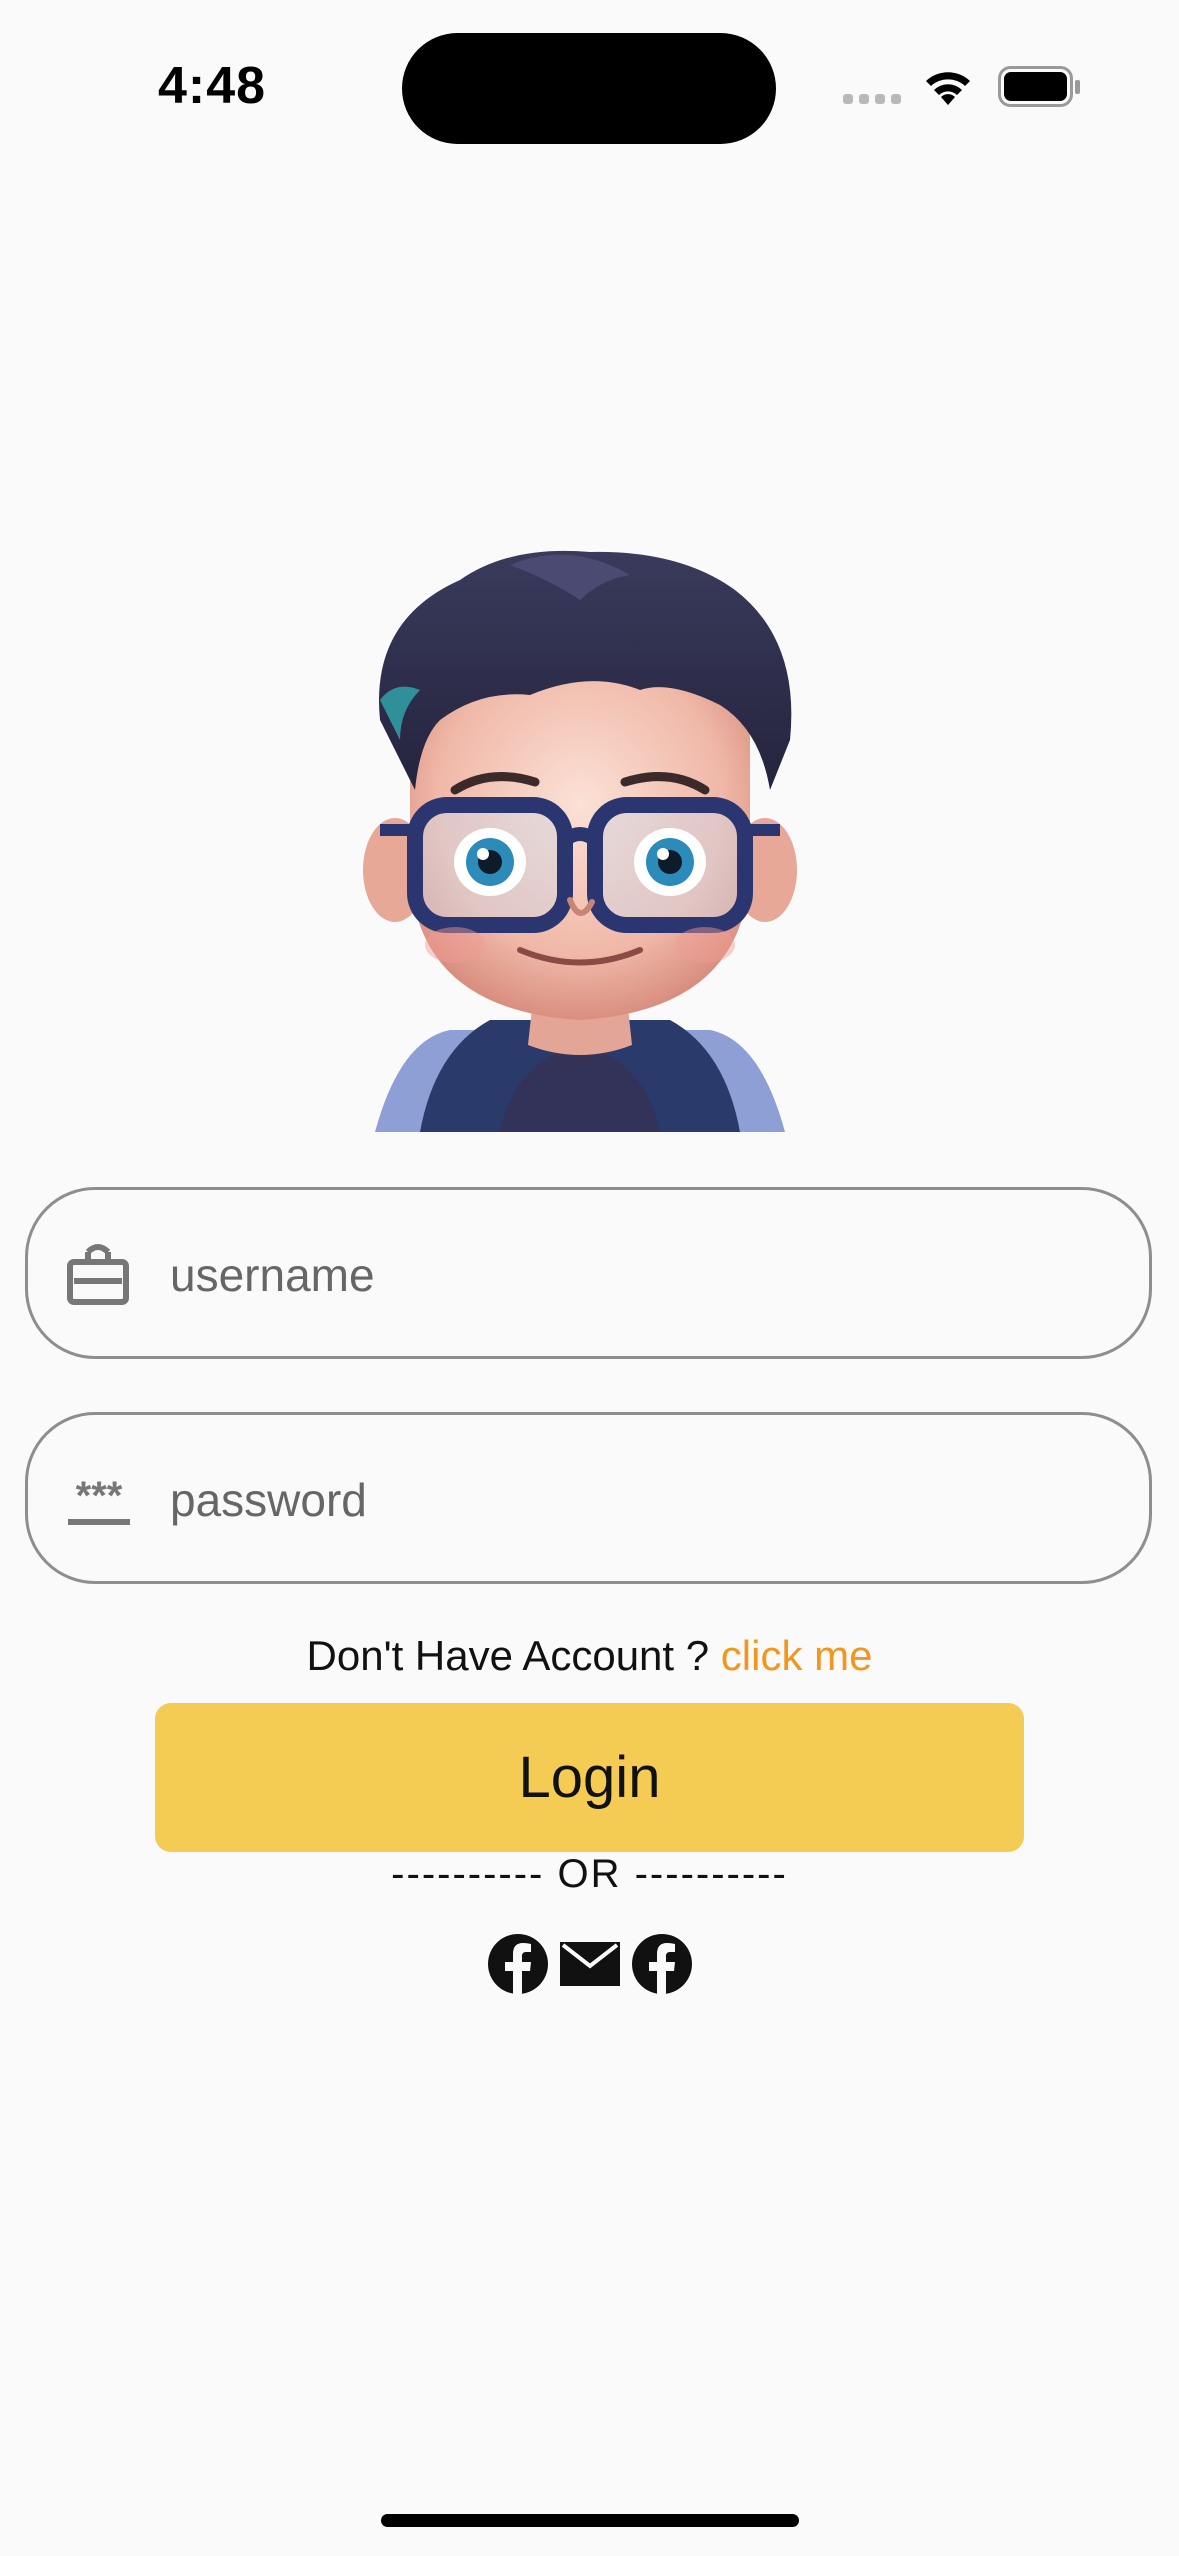 This screenshot has height=2556, width=1179. I want to click on password-input, so click(640, 1500).